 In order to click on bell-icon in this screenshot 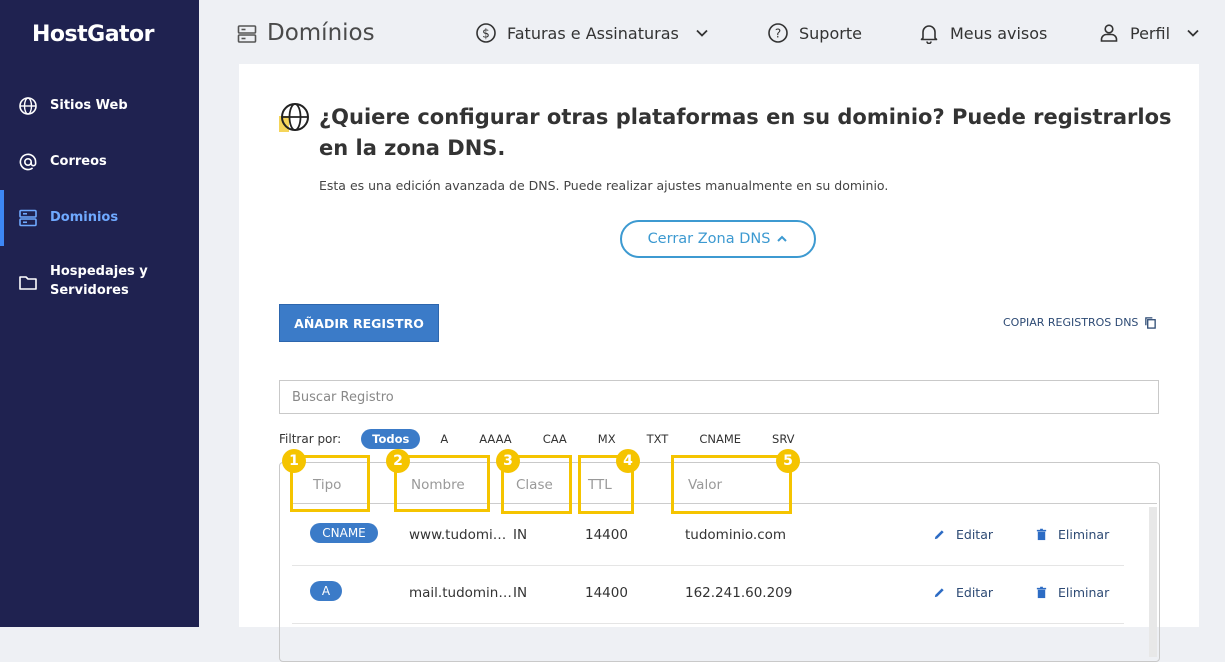, I will do `click(929, 34)`.